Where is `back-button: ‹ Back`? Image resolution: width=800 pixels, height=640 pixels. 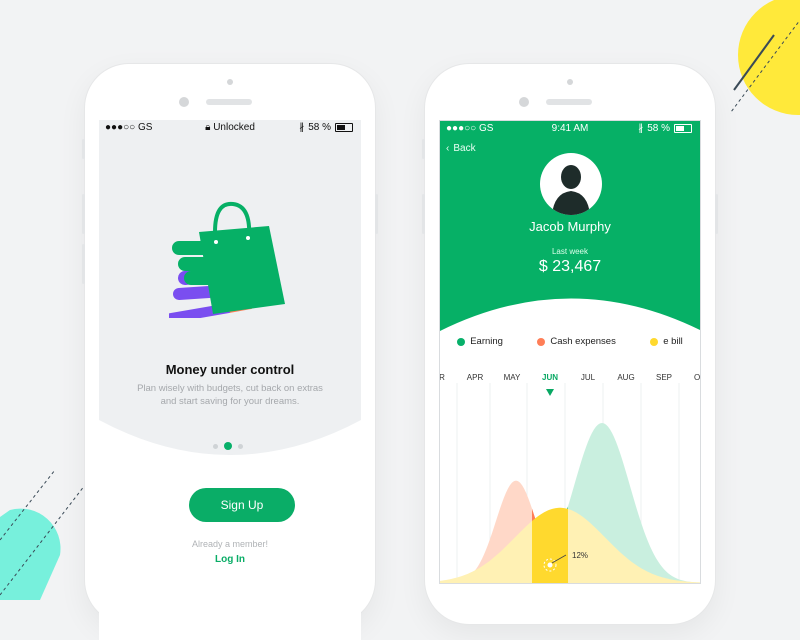
back-button: ‹ Back is located at coordinates (461, 148).